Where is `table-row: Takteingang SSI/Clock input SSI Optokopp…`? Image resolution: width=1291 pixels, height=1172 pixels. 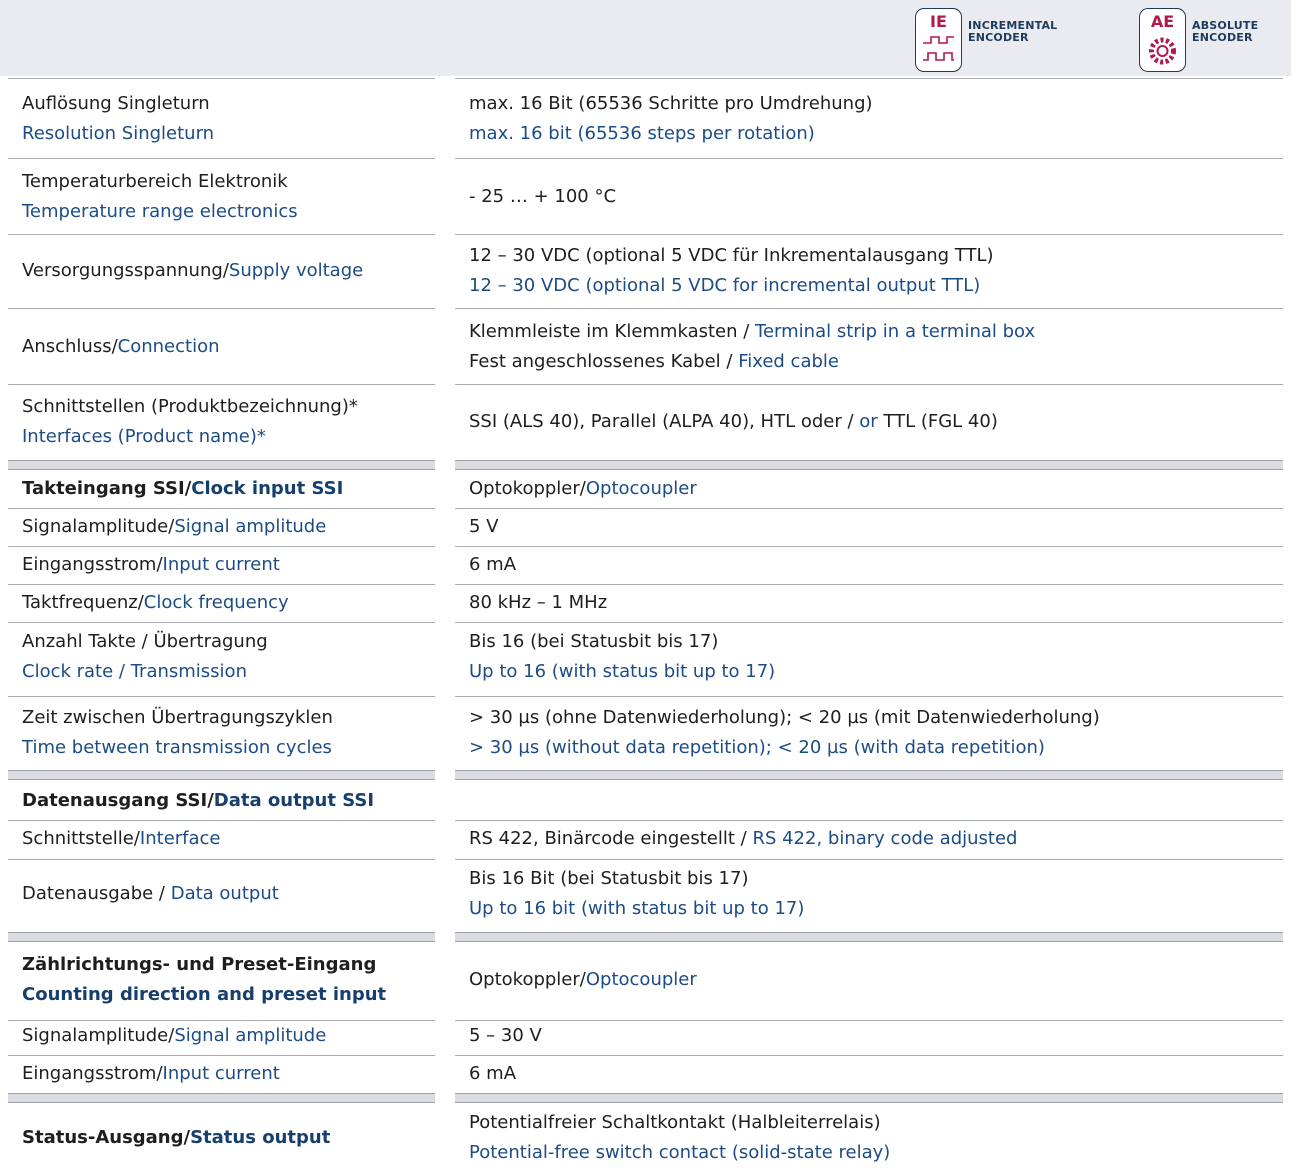 table-row: Takteingang SSI/Clock input SSI Optokopp… is located at coordinates (359, 488).